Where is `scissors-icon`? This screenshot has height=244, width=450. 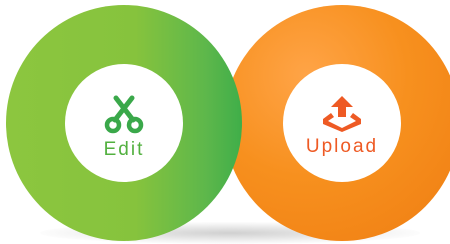
scissors-icon is located at coordinates (124, 114).